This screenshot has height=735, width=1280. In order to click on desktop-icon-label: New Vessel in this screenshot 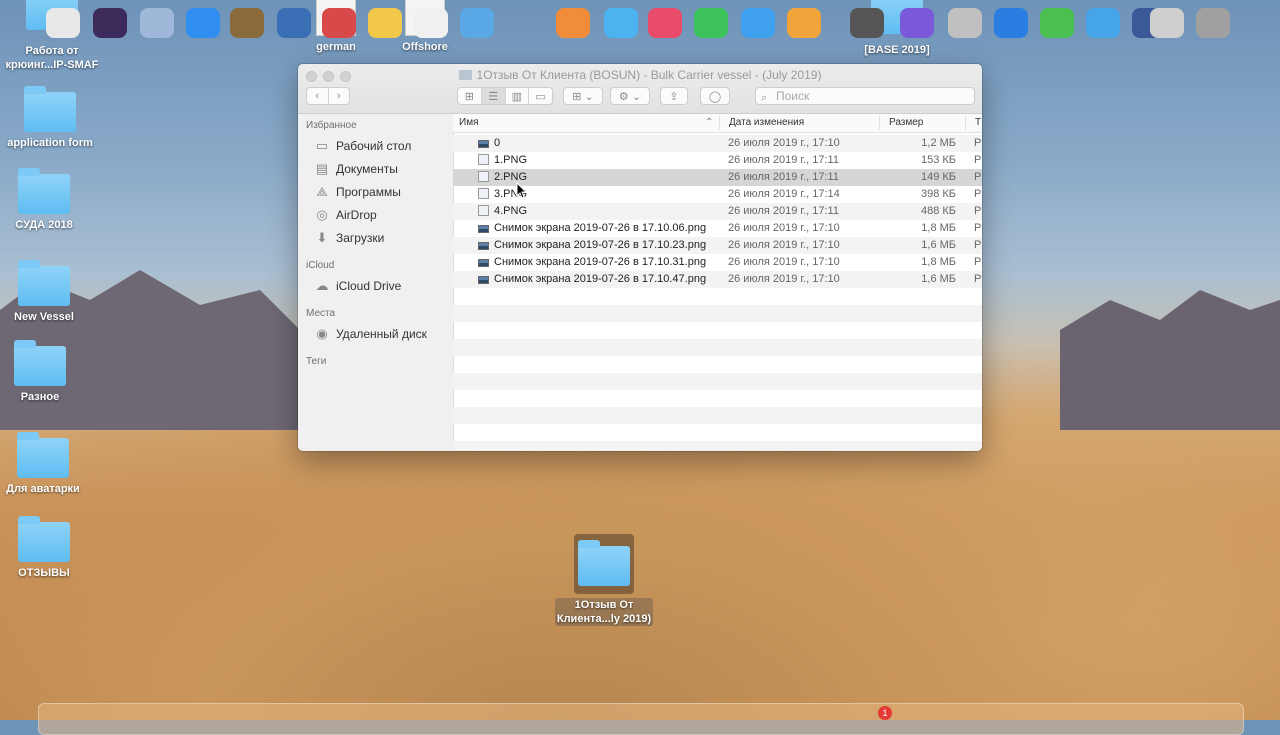, I will do `click(44, 317)`.